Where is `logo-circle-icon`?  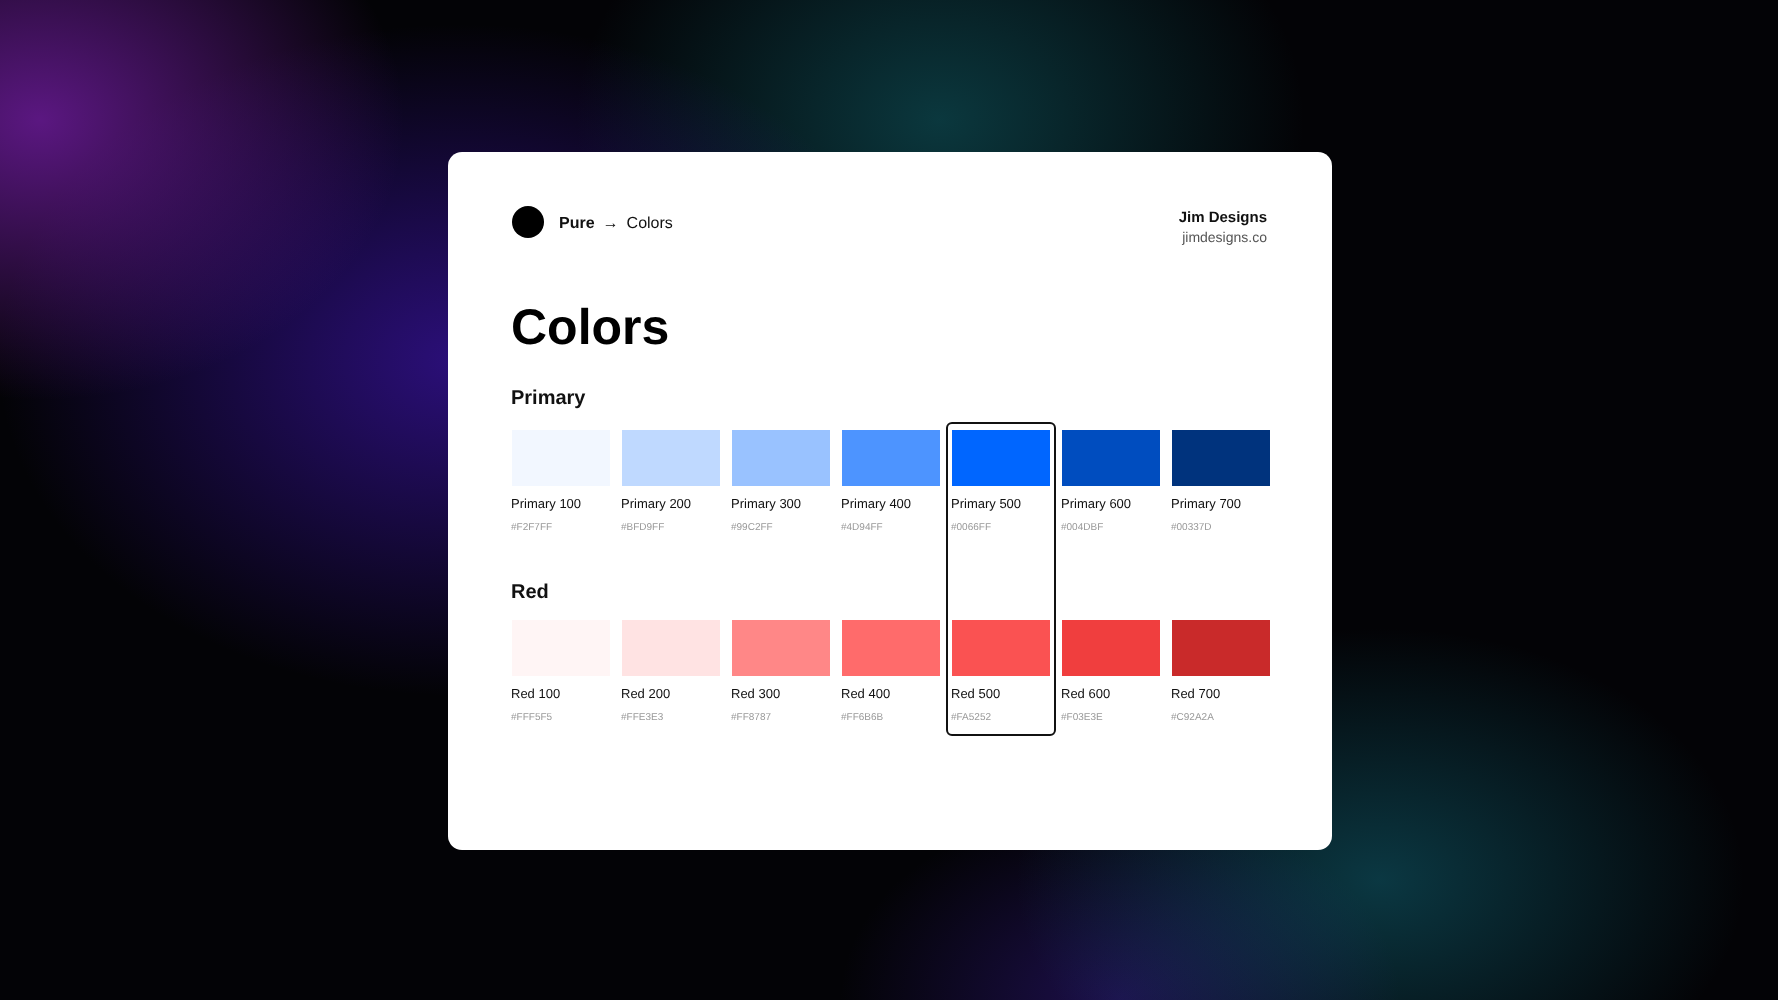 logo-circle-icon is located at coordinates (527, 222).